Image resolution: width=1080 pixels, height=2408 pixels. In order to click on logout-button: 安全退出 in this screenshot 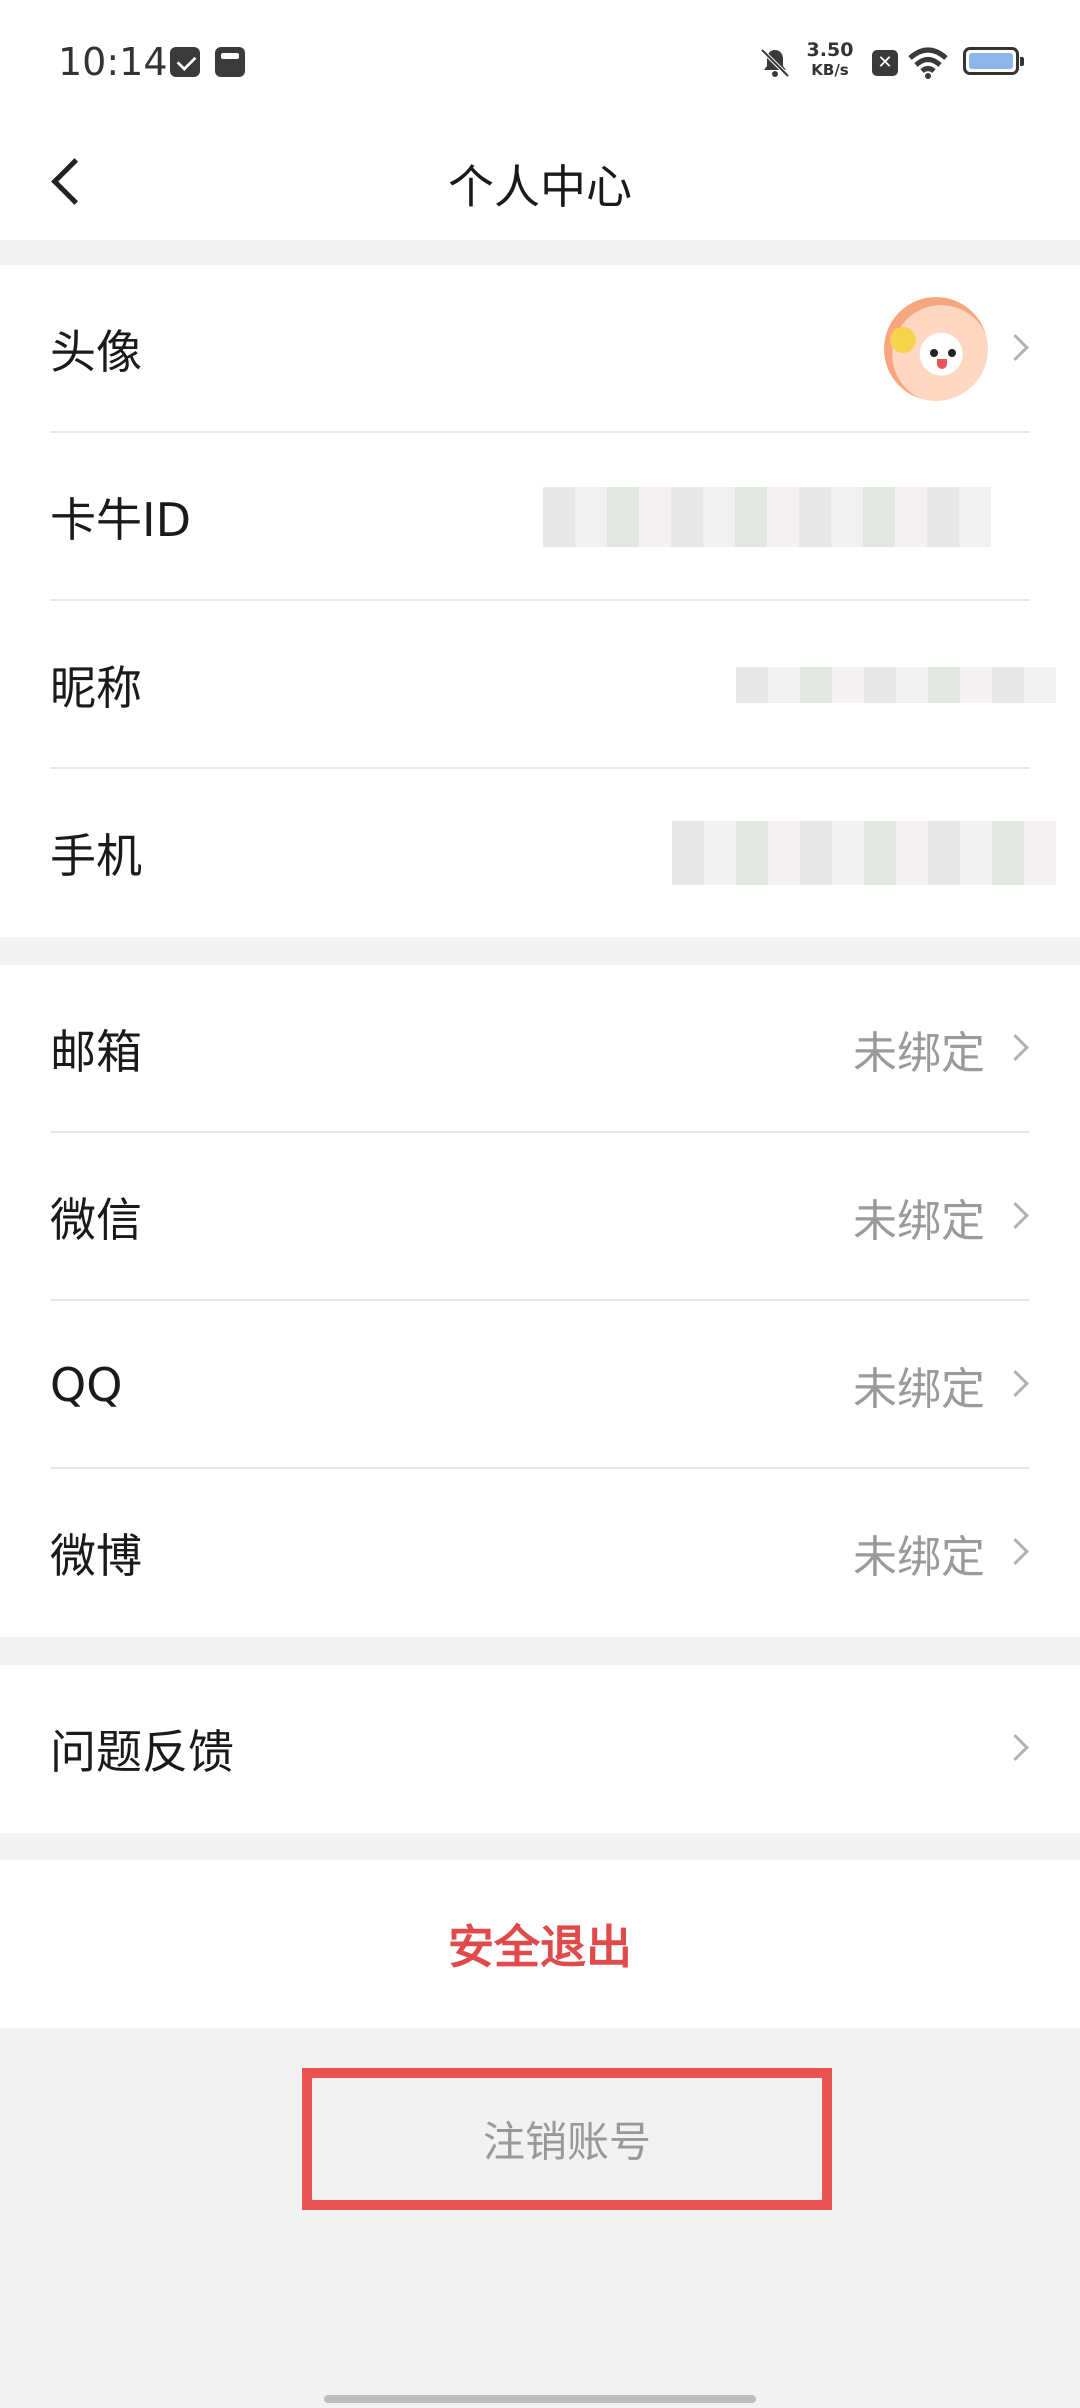, I will do `click(540, 1944)`.